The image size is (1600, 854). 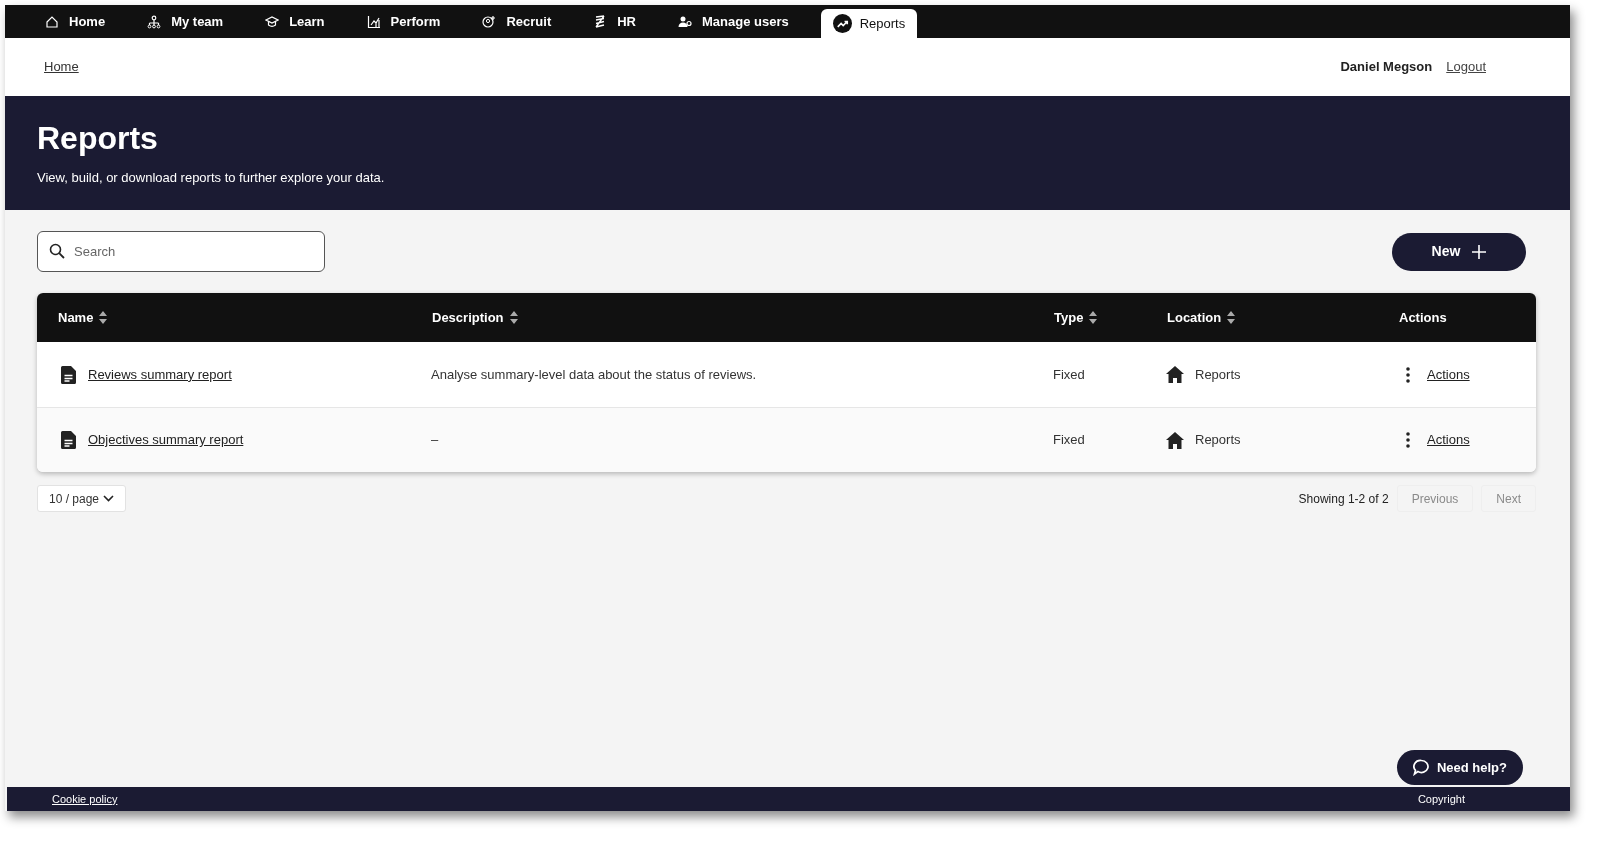 I want to click on column-header: Type, so click(x=1069, y=317).